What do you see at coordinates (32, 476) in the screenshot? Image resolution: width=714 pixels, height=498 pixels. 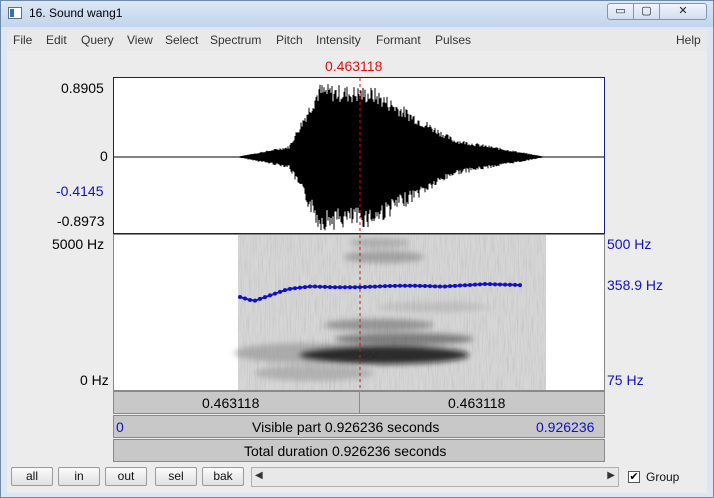 I see `zoom-all-button: all` at bounding box center [32, 476].